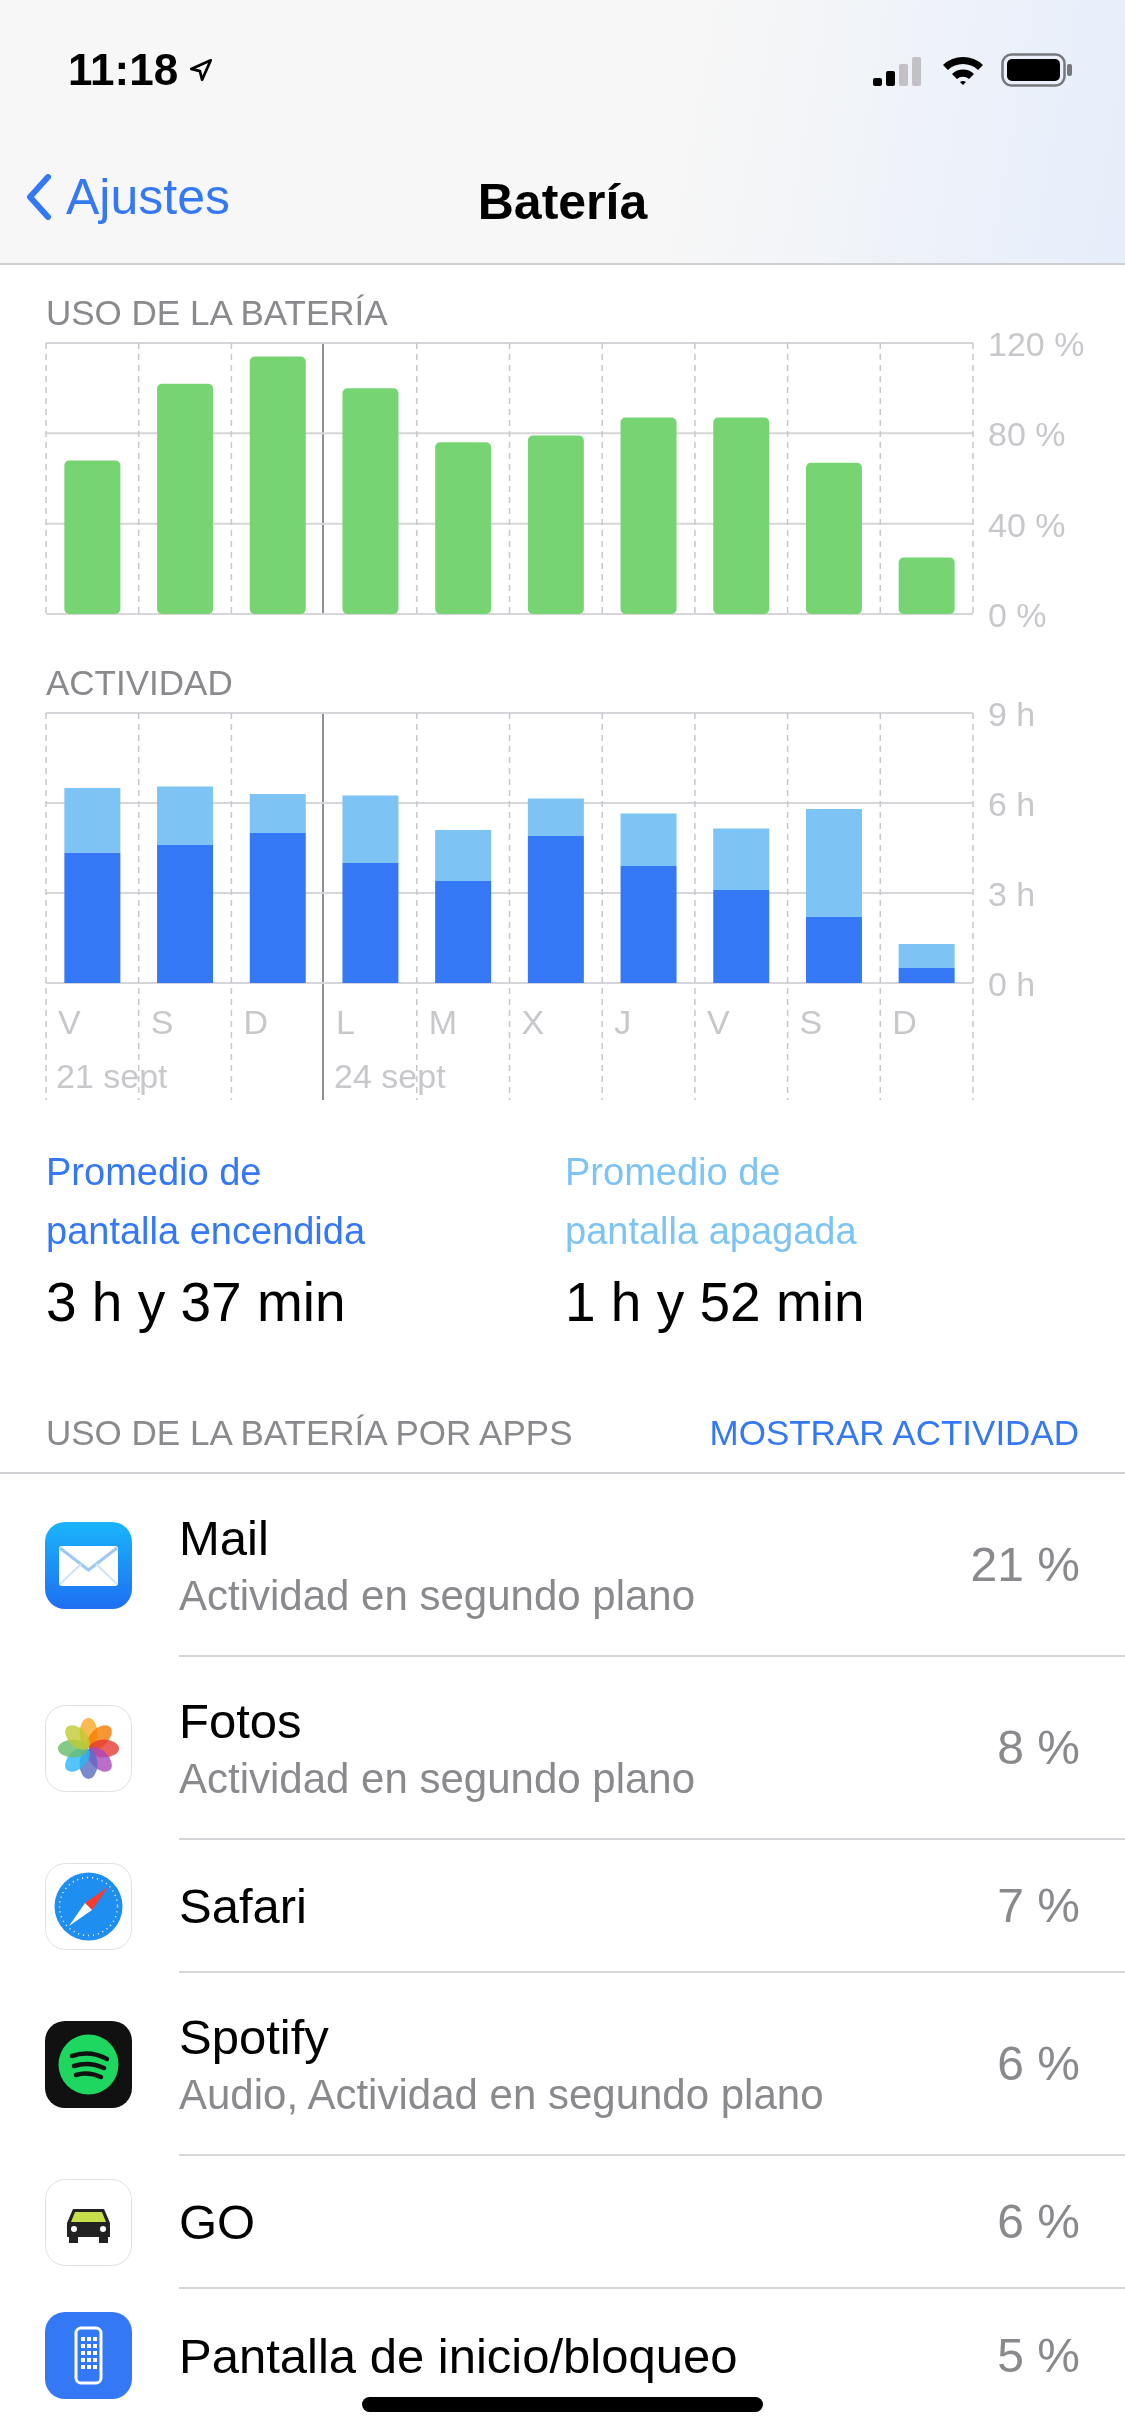 The height and width of the screenshot is (2436, 1125). I want to click on app-name: Fotos, so click(241, 1720).